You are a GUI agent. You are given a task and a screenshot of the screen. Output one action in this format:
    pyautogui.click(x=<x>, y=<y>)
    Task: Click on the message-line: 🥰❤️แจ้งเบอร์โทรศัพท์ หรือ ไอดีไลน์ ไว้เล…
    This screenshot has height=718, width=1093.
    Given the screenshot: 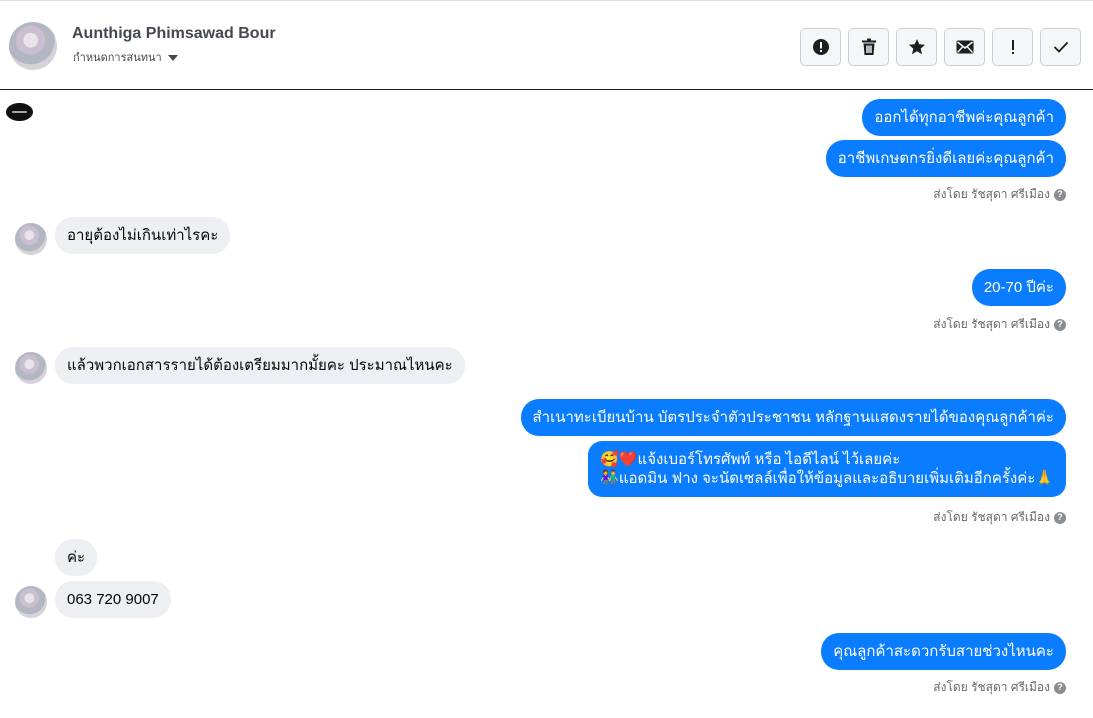 What is the action you would take?
    pyautogui.click(x=750, y=459)
    